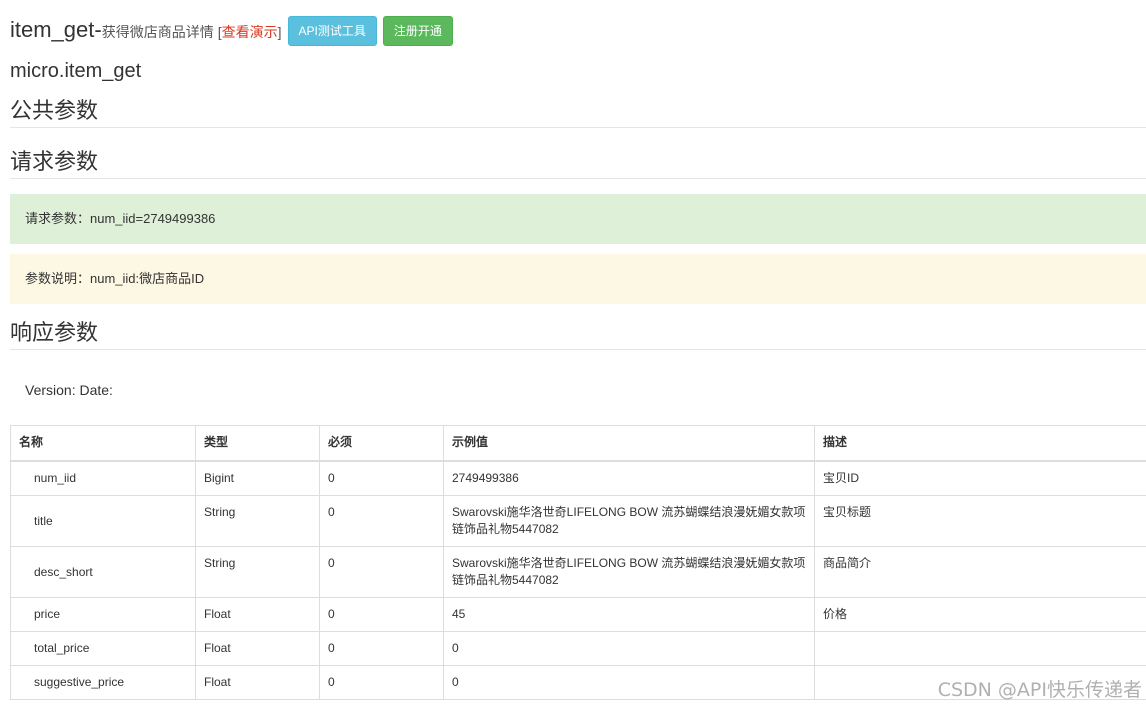 The width and height of the screenshot is (1146, 708). What do you see at coordinates (980, 648) in the screenshot?
I see `param-description` at bounding box center [980, 648].